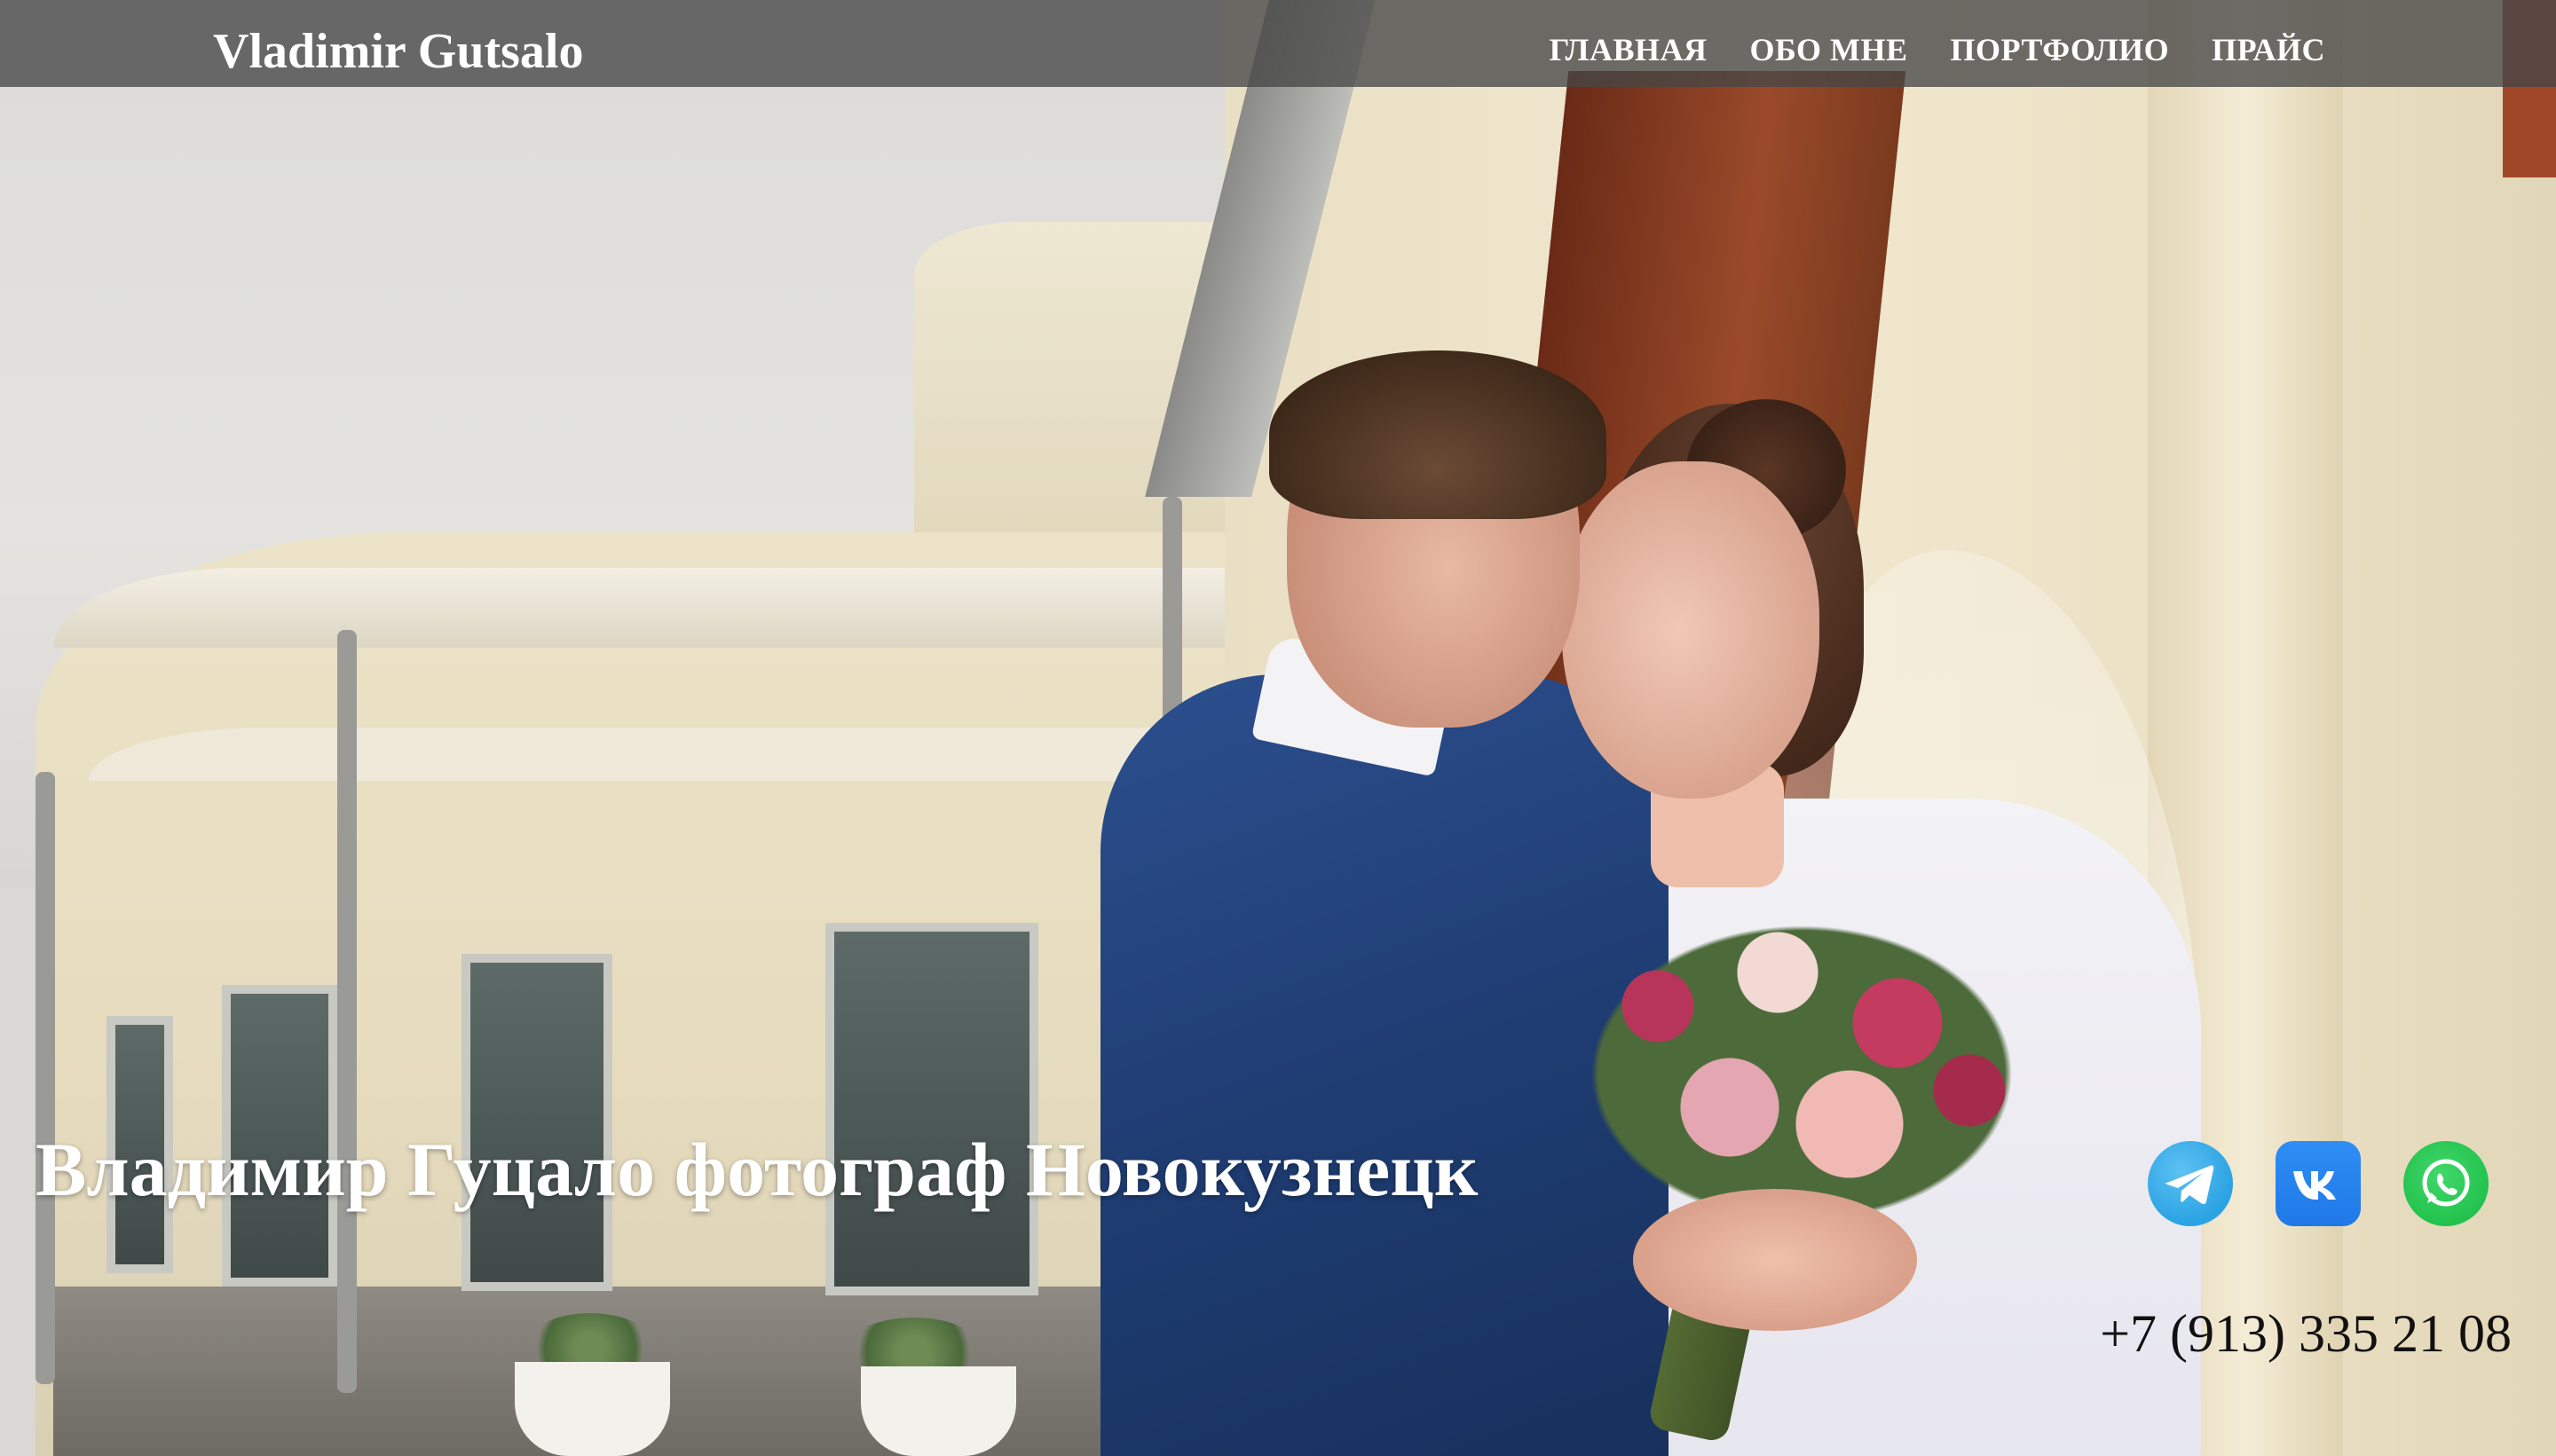 The image size is (2556, 1456). What do you see at coordinates (1437, 434) in the screenshot?
I see `groom-hair` at bounding box center [1437, 434].